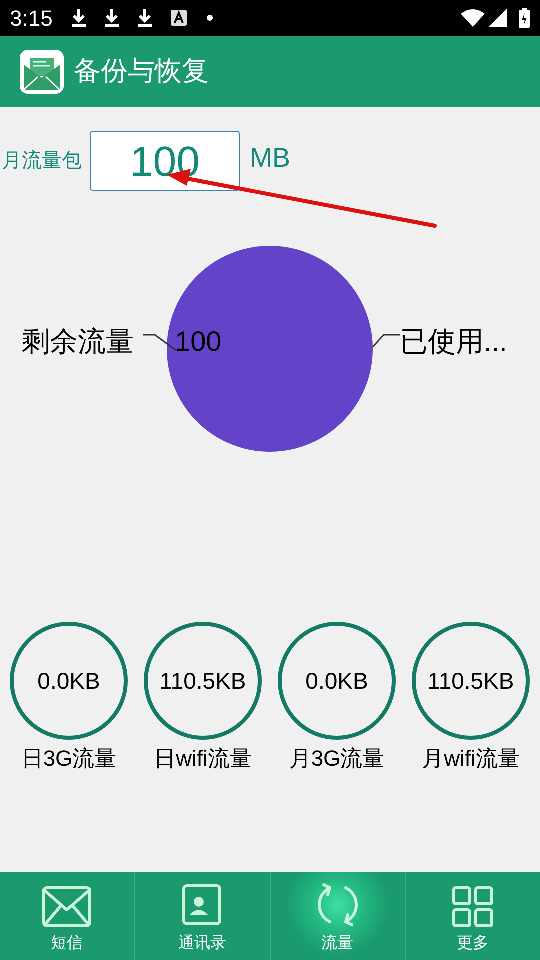  What do you see at coordinates (165, 161) in the screenshot?
I see `quota-input: 100` at bounding box center [165, 161].